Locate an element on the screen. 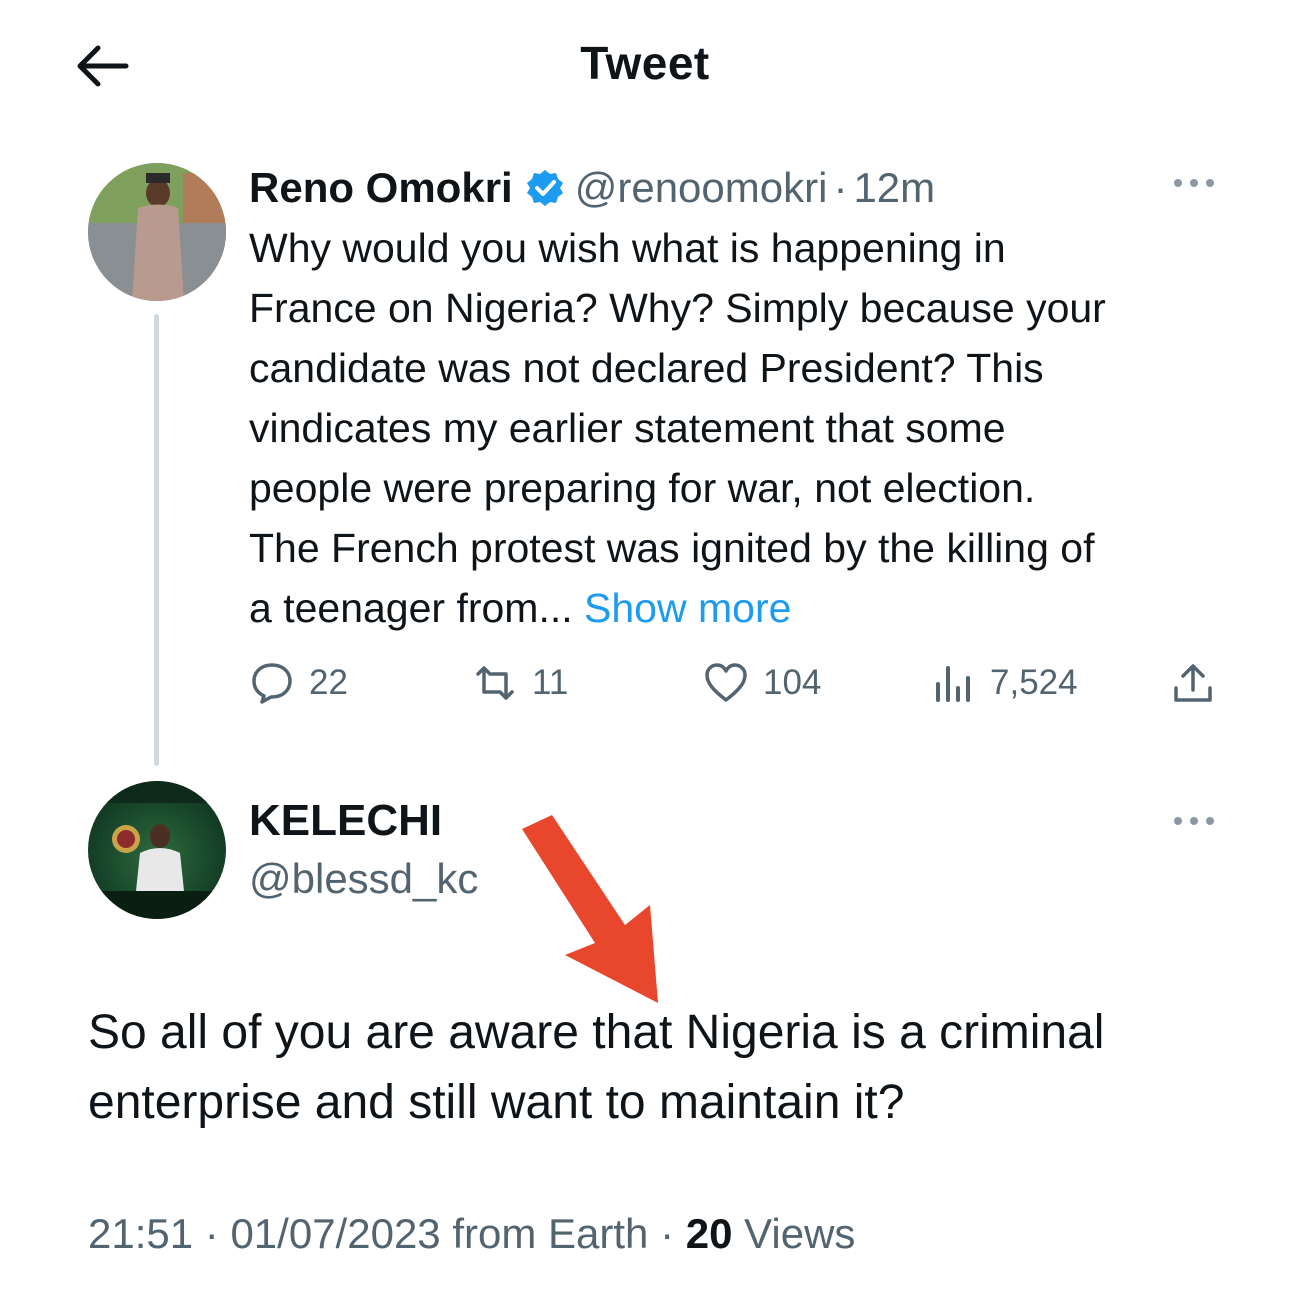 This screenshot has width=1290, height=1291. retweet-icon is located at coordinates (495, 683).